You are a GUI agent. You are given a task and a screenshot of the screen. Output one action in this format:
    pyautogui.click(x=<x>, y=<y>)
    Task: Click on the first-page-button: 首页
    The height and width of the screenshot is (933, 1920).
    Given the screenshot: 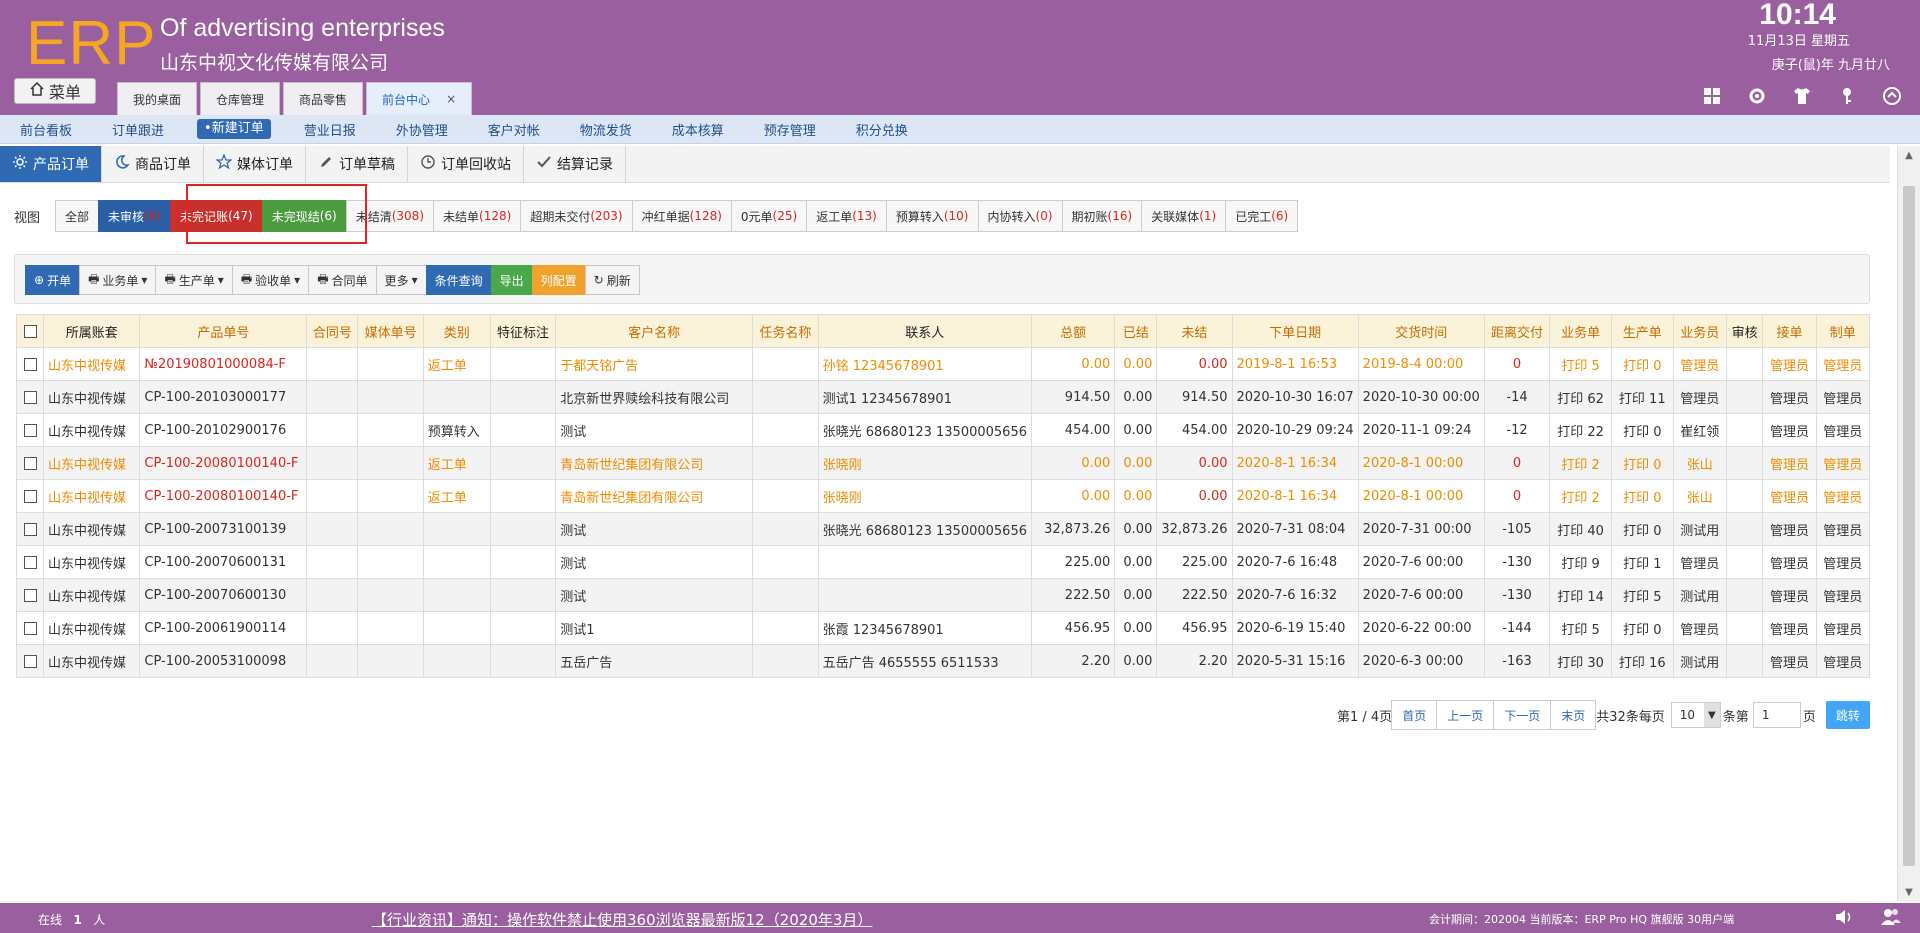 What is the action you would take?
    pyautogui.click(x=1414, y=715)
    